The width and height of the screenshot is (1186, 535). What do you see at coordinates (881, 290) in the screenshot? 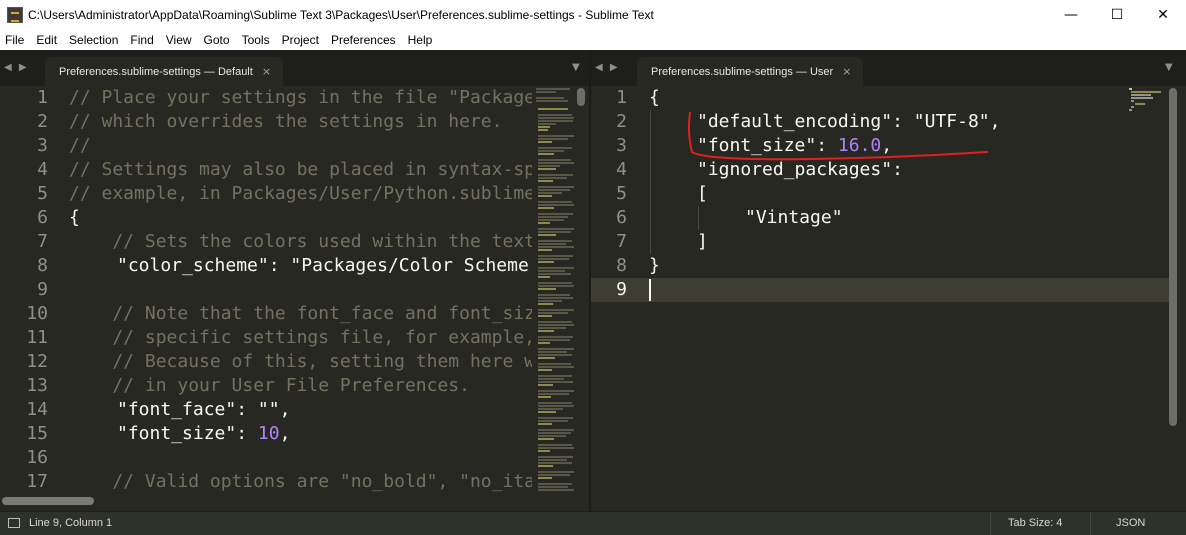
I see `active-line-highlight` at bounding box center [881, 290].